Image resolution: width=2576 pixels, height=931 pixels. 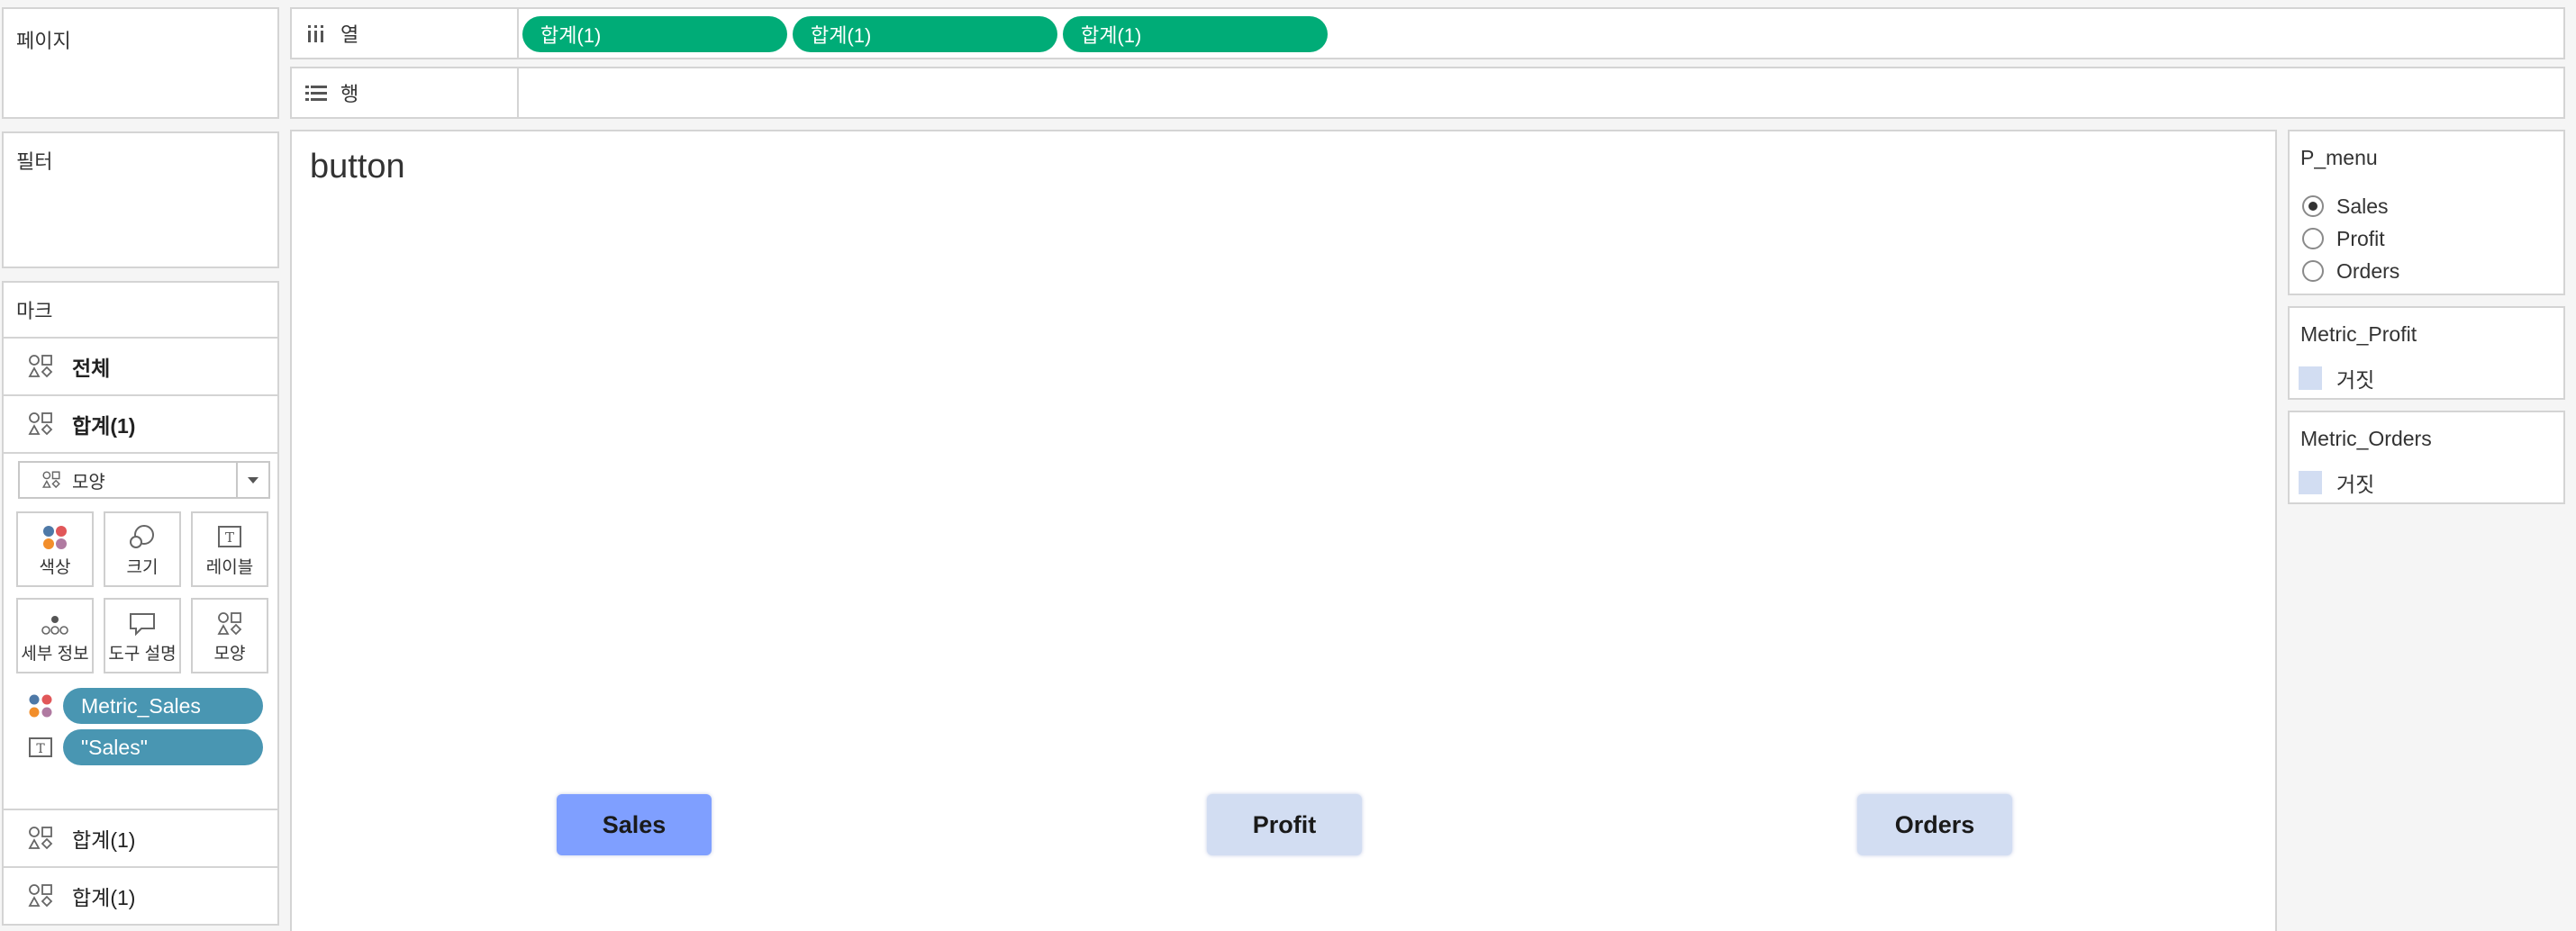 What do you see at coordinates (104, 840) in the screenshot?
I see `marks-row-sum-2-label: 합계(1)` at bounding box center [104, 840].